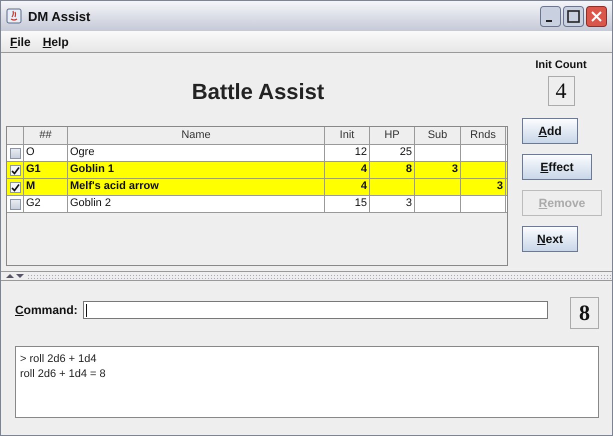 This screenshot has width=613, height=436. Describe the element at coordinates (20, 41) in the screenshot. I see `menu-item: File` at that location.